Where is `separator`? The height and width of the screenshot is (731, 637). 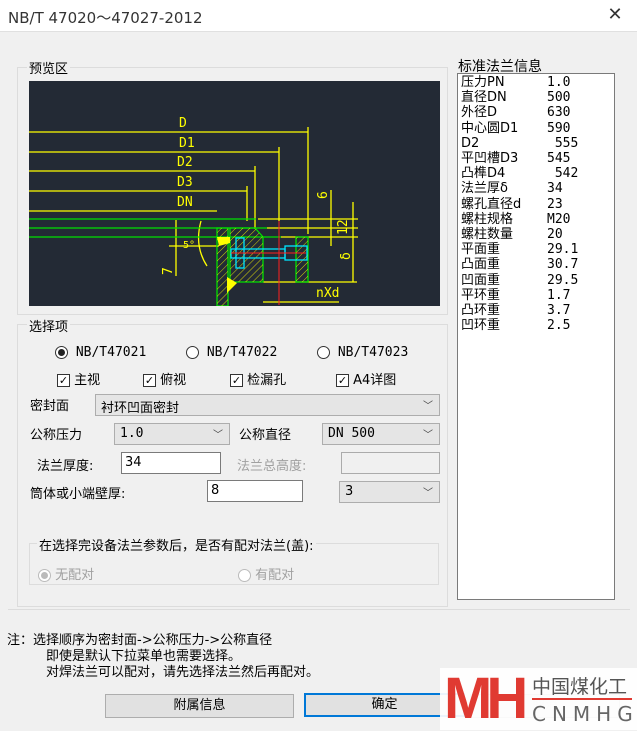 separator is located at coordinates (319, 609).